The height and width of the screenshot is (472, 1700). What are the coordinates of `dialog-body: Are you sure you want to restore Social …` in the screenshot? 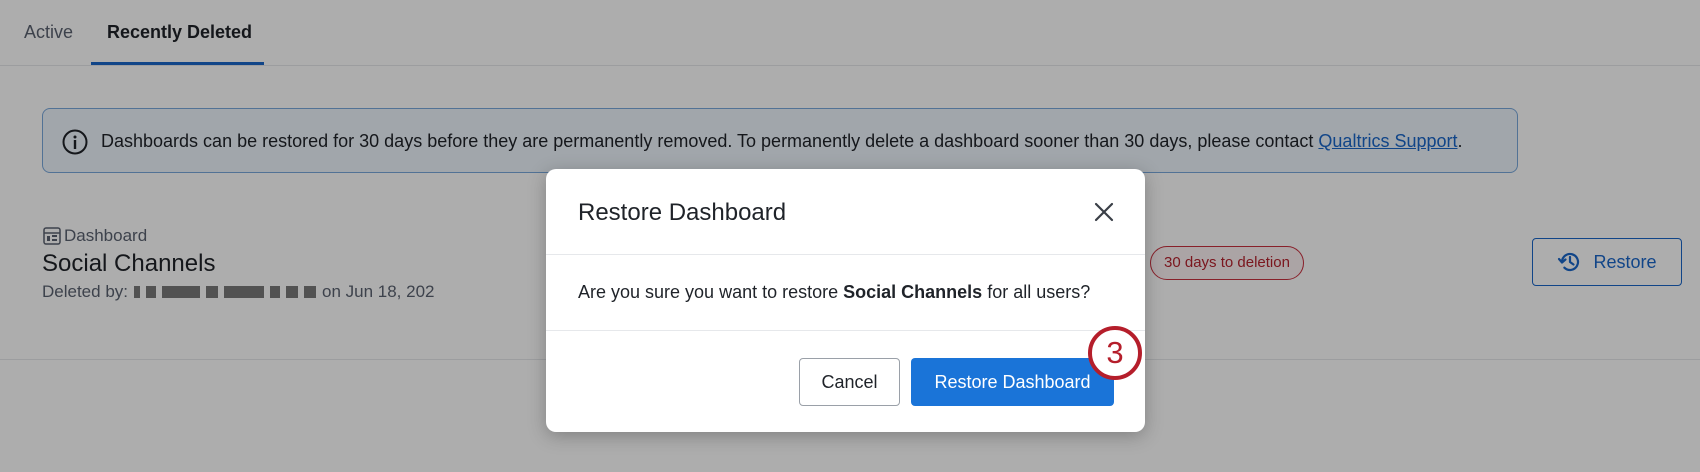 It's located at (845, 293).